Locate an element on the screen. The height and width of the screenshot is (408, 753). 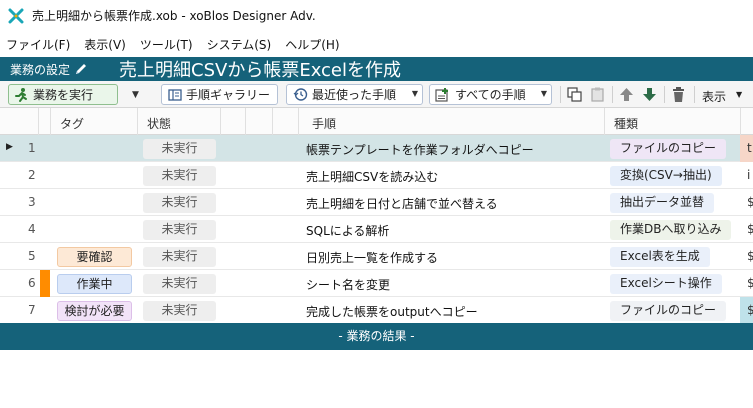
running-person-icon is located at coordinates (21, 94).